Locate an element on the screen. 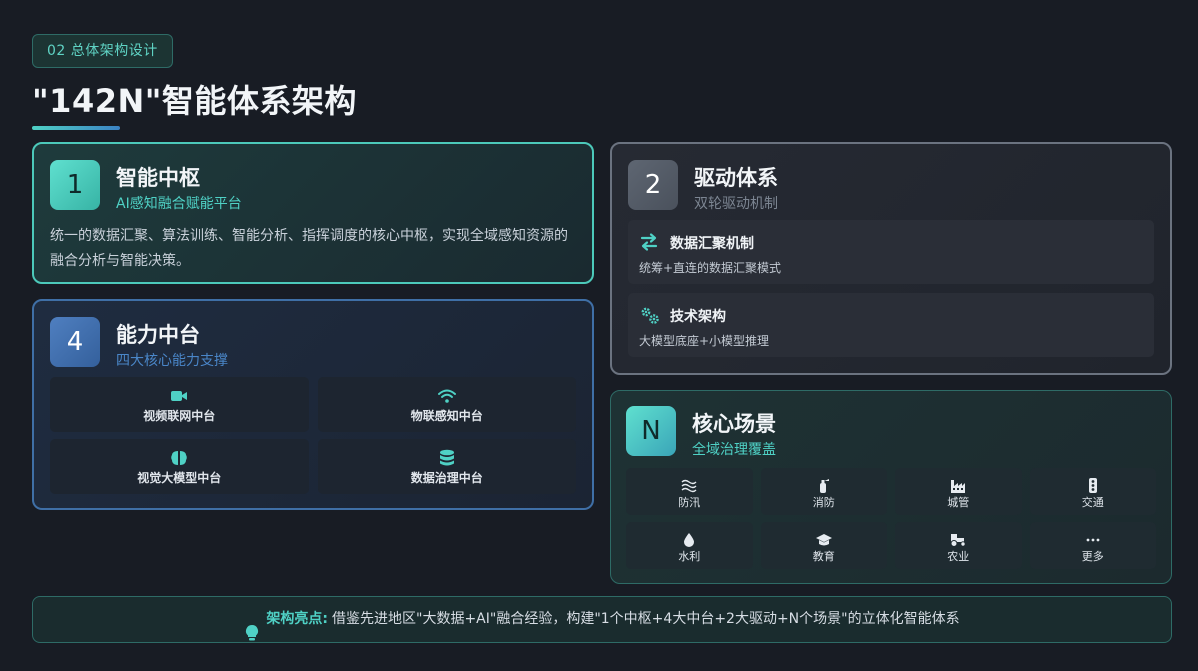 Image resolution: width=1198 pixels, height=671 pixels. fire-extinguisher-icon is located at coordinates (824, 484).